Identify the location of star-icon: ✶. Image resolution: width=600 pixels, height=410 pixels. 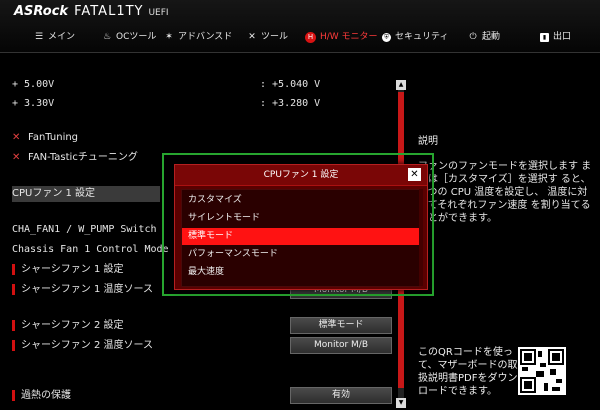
(169, 37).